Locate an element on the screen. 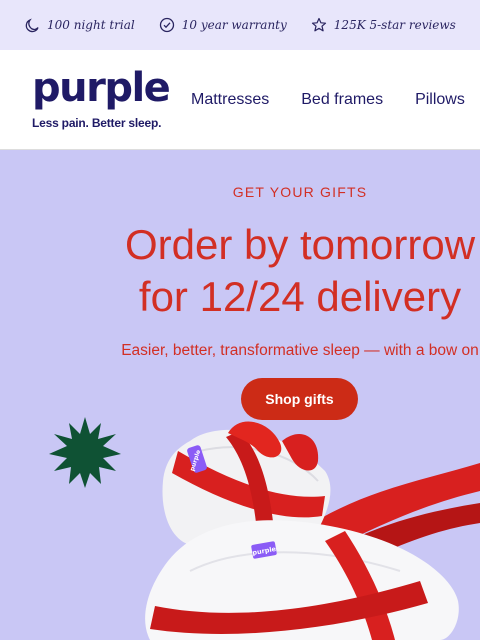  logo-wordmark: purple is located at coordinates (101, 88).